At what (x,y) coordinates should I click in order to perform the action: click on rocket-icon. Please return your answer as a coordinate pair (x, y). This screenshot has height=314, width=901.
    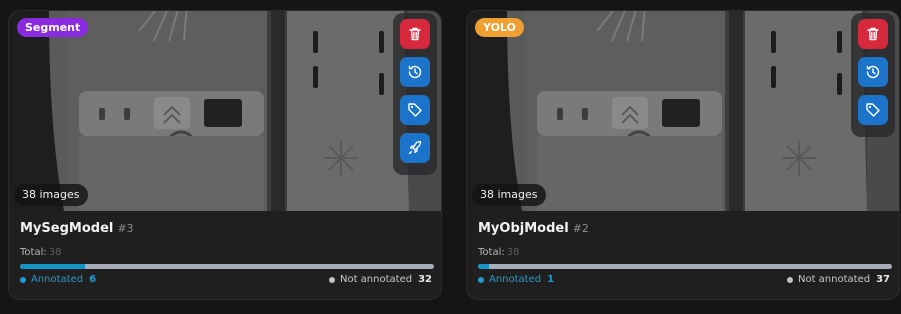
    Looking at the image, I should click on (415, 147).